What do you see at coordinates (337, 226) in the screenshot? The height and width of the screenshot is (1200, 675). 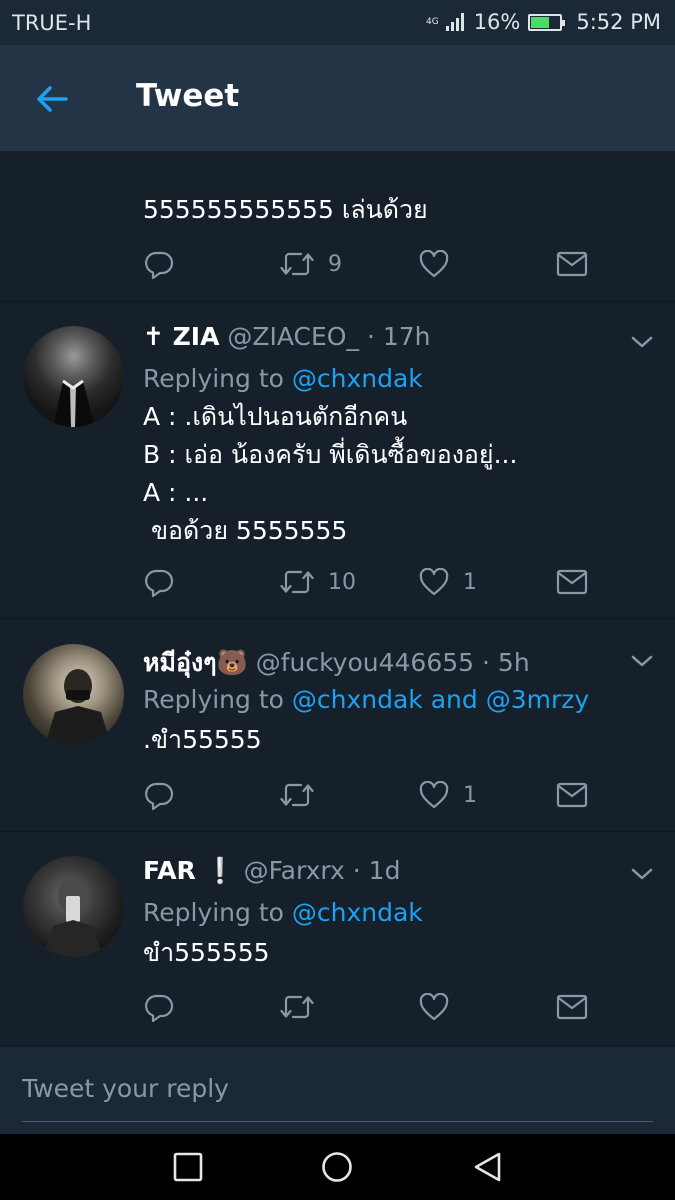 I see `tweet-item: 555555555555 เล่นด้วย 9` at bounding box center [337, 226].